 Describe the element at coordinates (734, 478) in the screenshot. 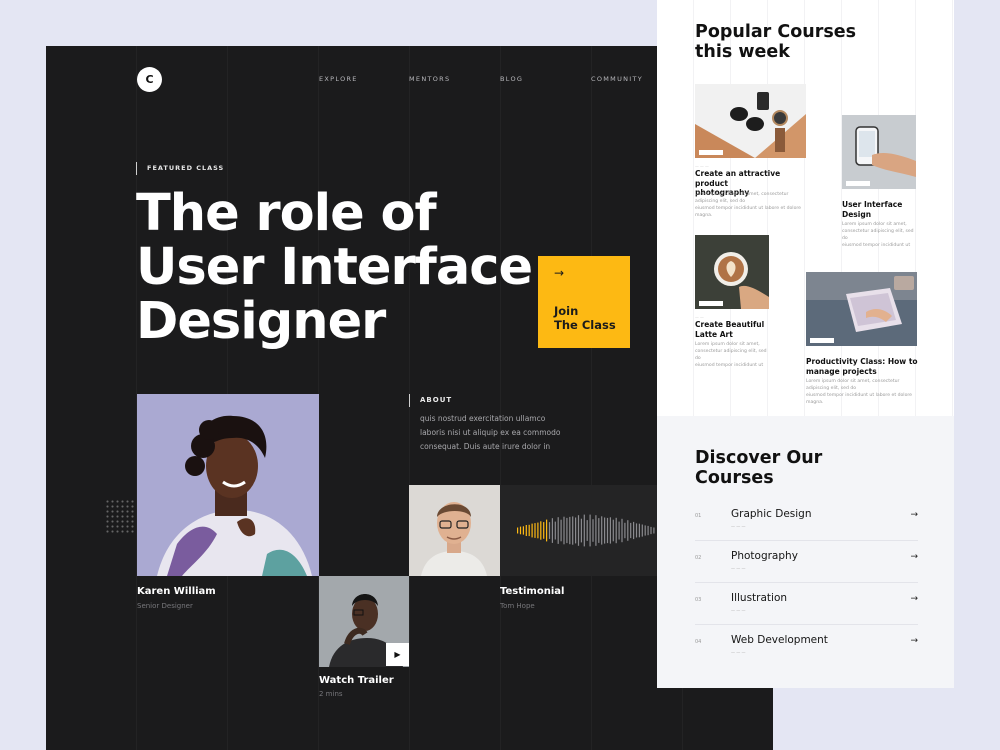

I see `title-line: Courses` at that location.